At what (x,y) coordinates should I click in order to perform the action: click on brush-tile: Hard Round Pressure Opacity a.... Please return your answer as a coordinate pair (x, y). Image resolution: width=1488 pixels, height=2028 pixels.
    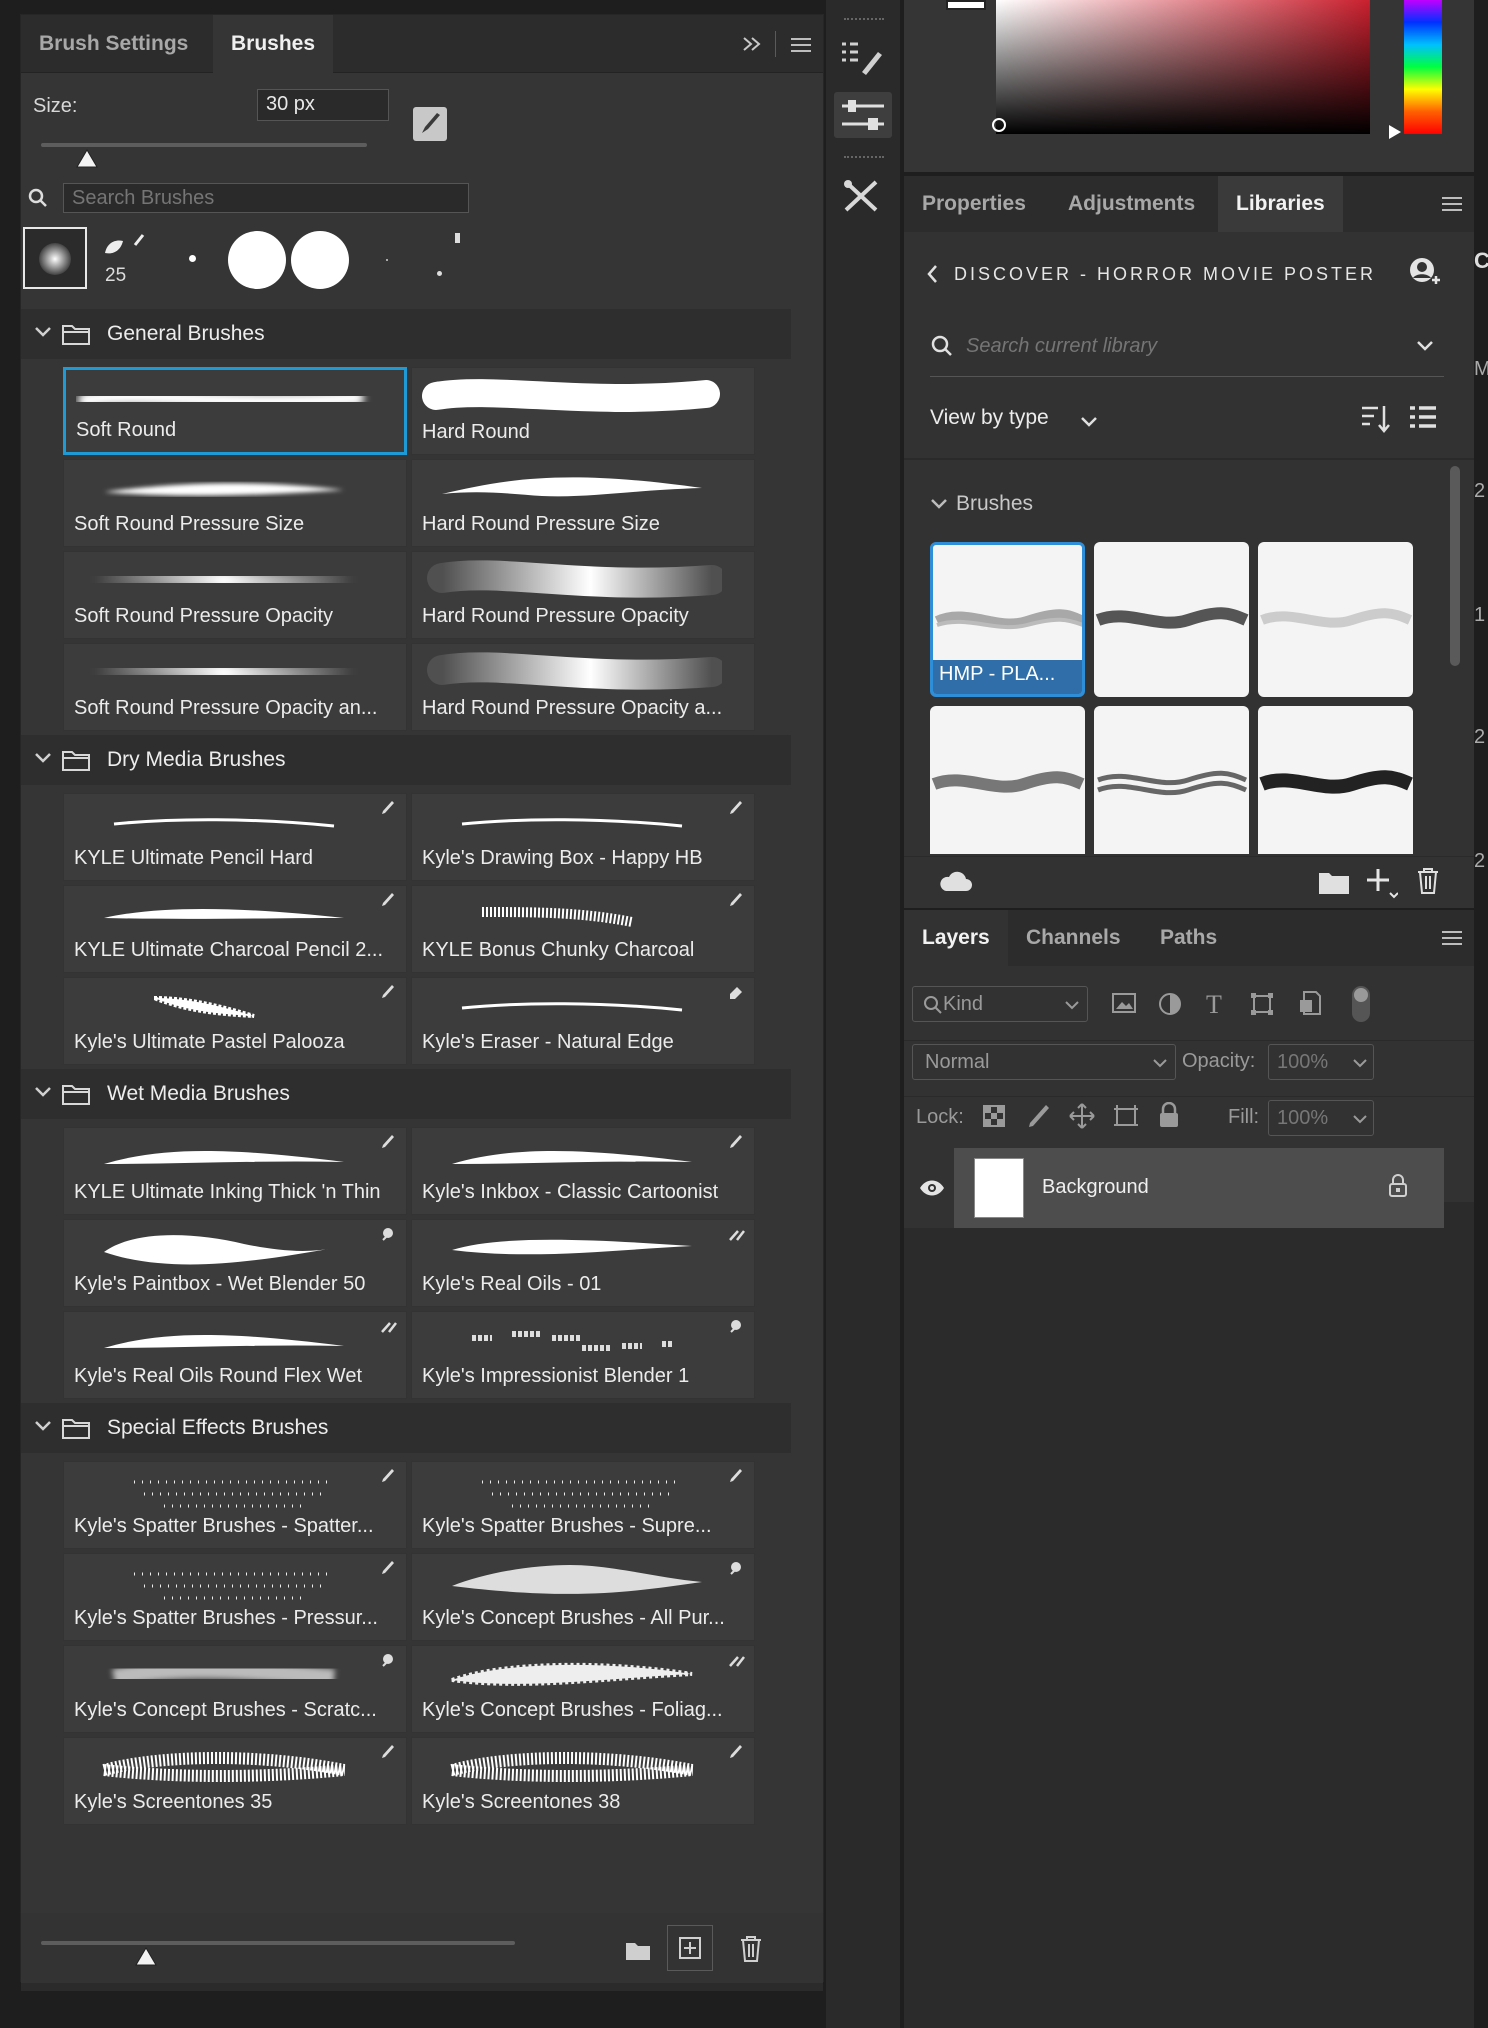
    Looking at the image, I should click on (583, 687).